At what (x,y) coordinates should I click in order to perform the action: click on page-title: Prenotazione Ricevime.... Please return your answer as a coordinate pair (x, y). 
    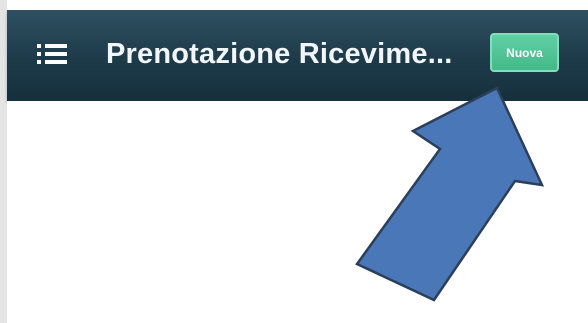
    Looking at the image, I should click on (279, 54).